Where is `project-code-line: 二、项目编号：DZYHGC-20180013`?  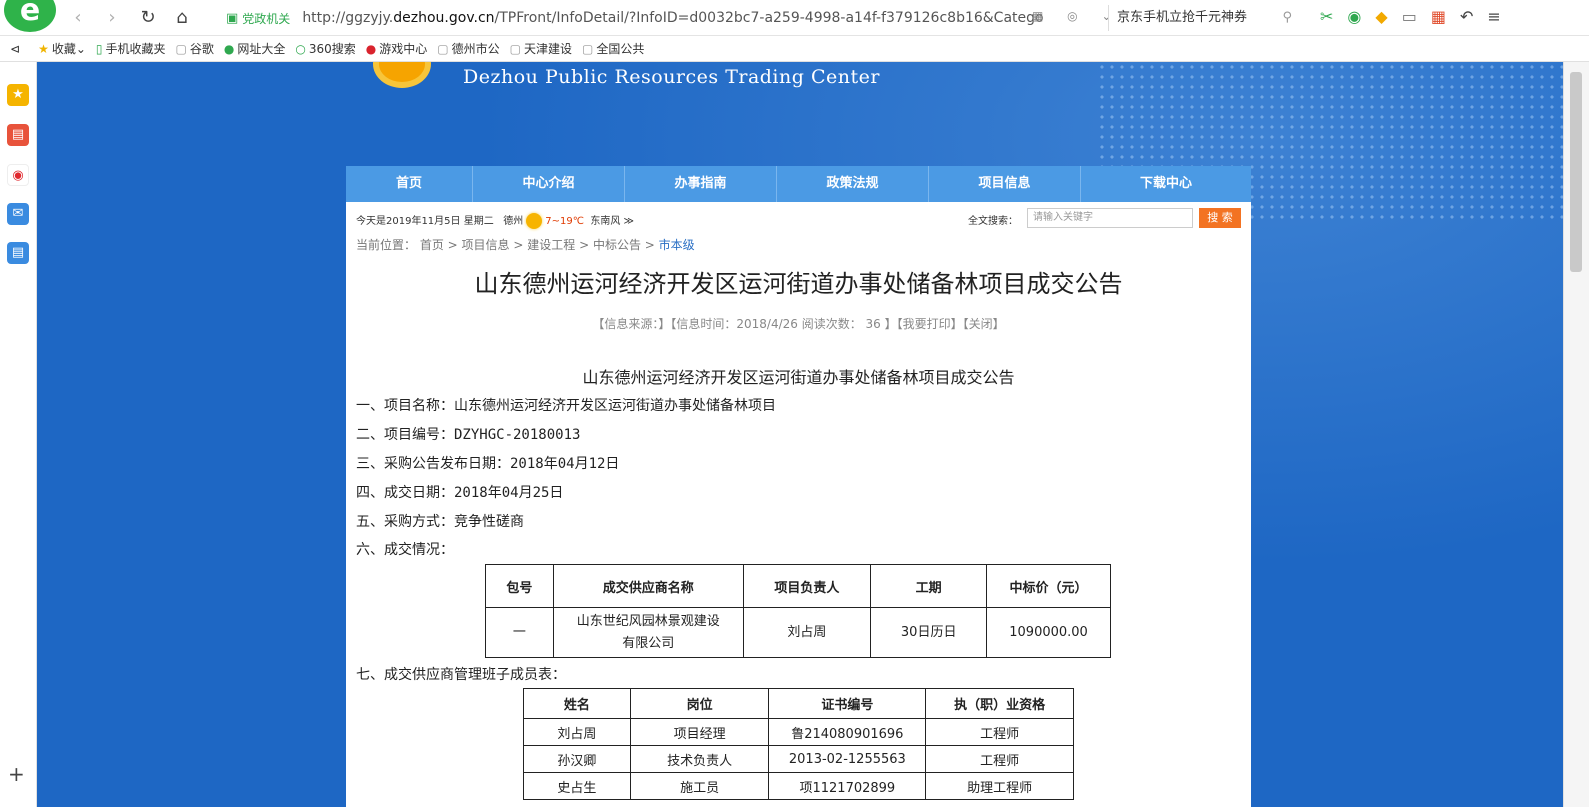 project-code-line: 二、项目编号：DZYHGC-20180013 is located at coordinates (468, 435).